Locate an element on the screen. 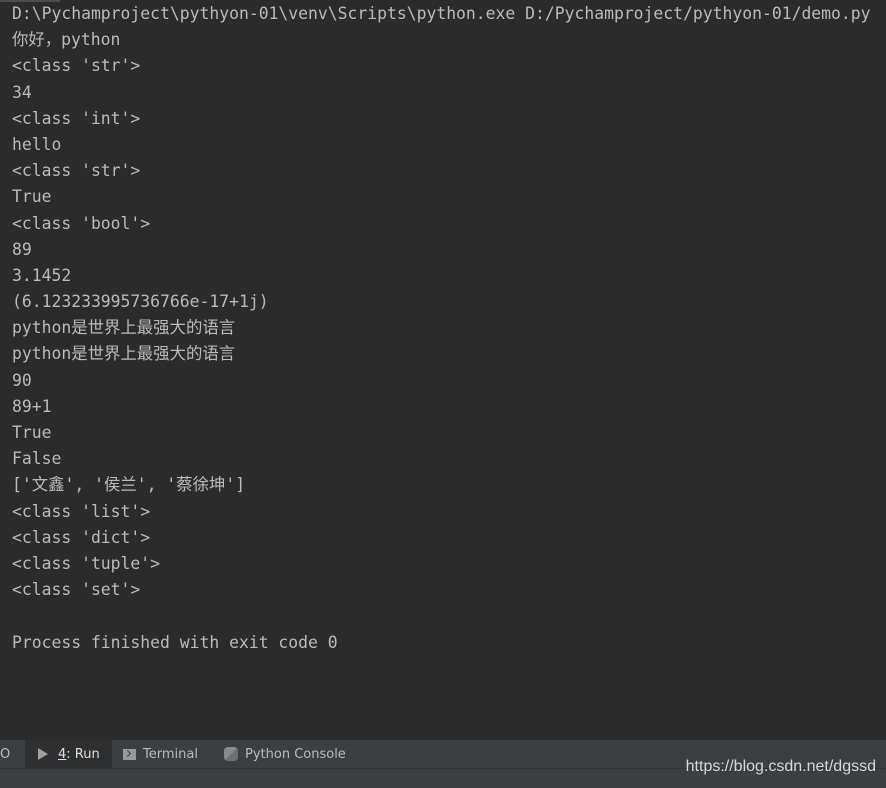 Image resolution: width=886 pixels, height=788 pixels. console-line: <class 'int'> is located at coordinates (76, 118).